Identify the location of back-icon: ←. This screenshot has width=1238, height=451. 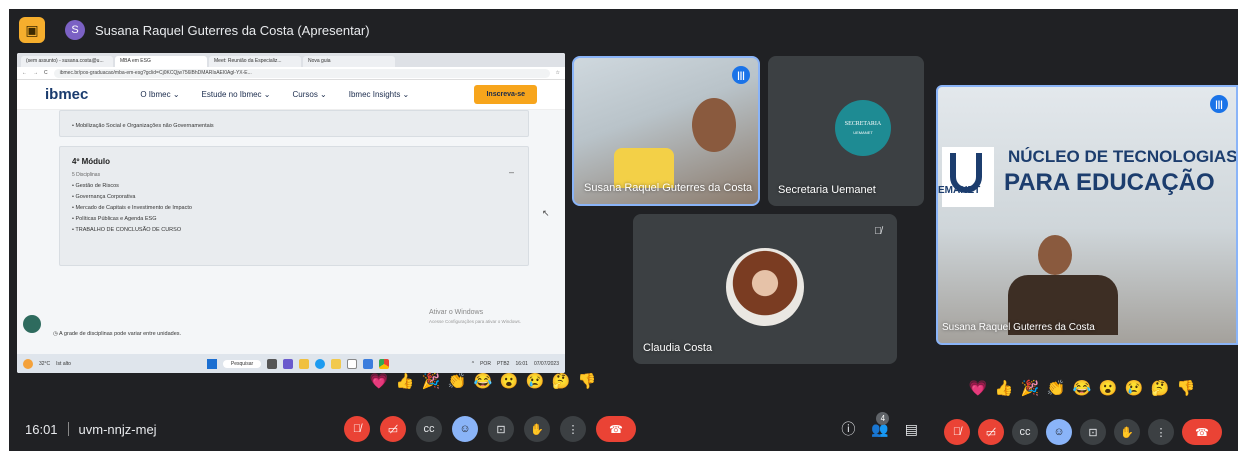
(24, 73).